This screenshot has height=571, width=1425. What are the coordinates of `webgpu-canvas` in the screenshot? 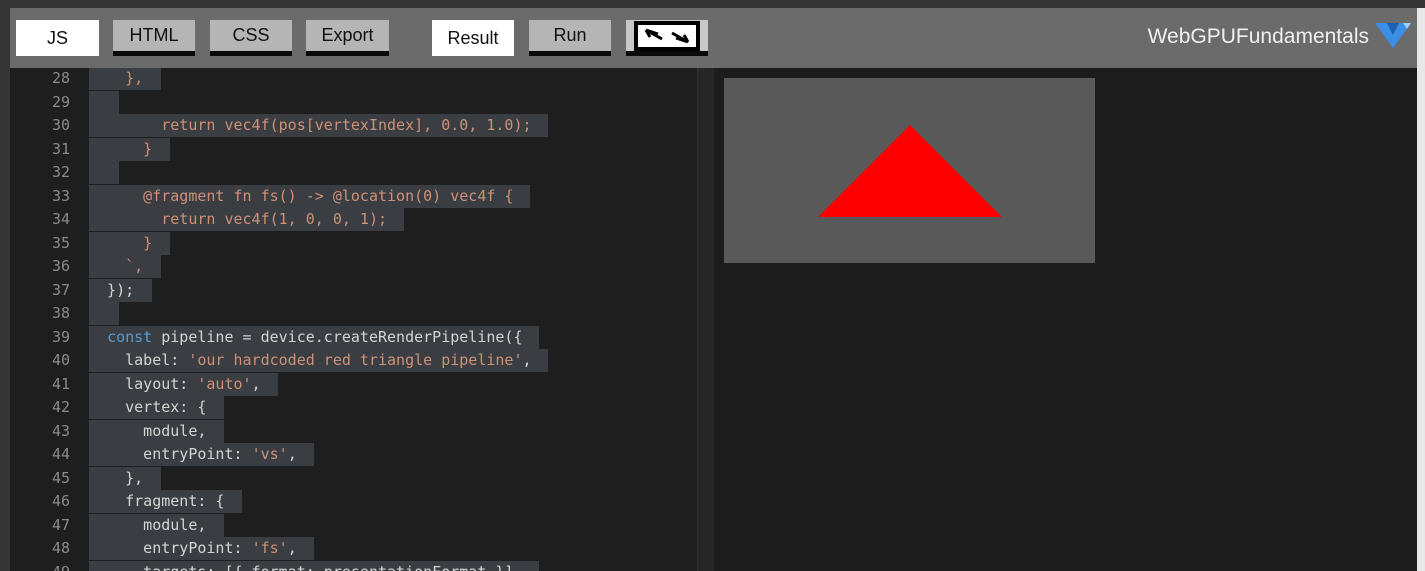 It's located at (909, 170).